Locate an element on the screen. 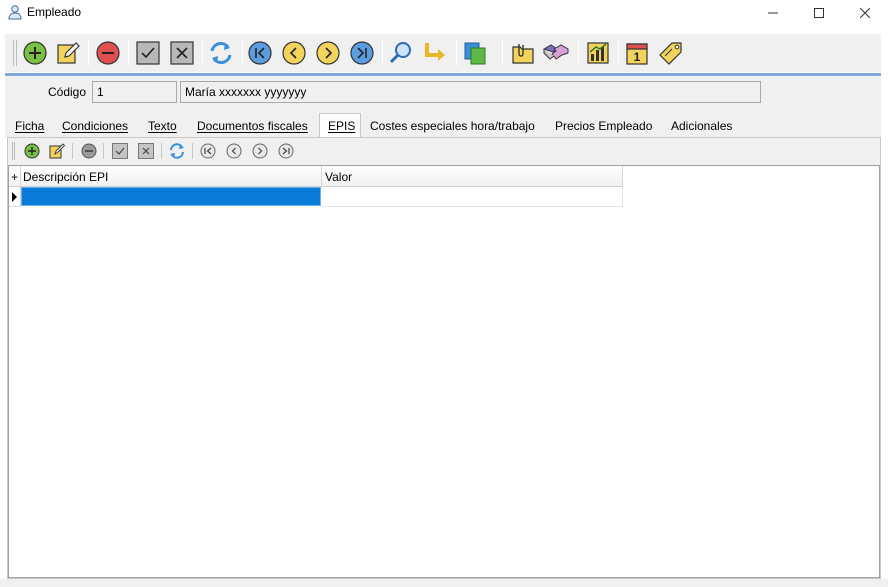  grid-toolbar-grip is located at coordinates (13, 151).